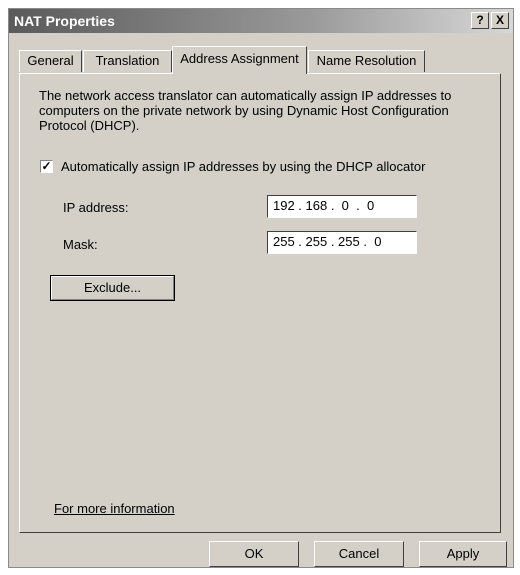 Image resolution: width=520 pixels, height=575 pixels. I want to click on tab-name-resolution: Name Resolution, so click(366, 61).